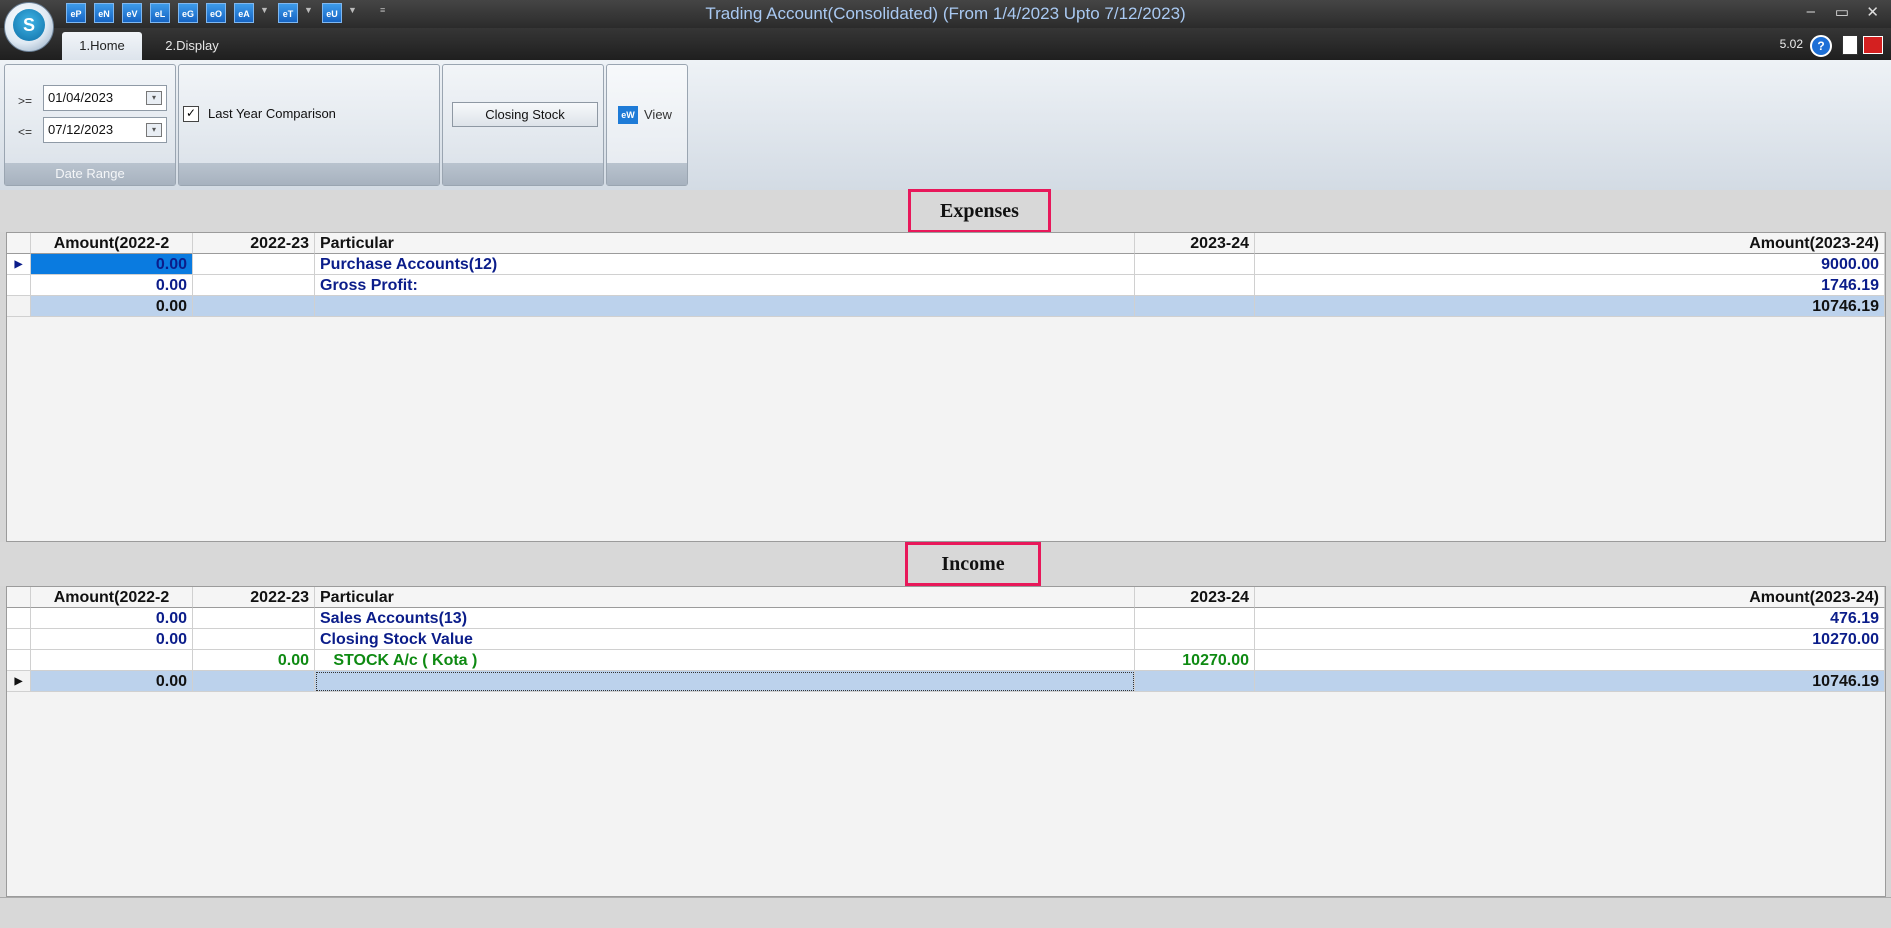  I want to click on maximize-icon: ▭, so click(1842, 12).